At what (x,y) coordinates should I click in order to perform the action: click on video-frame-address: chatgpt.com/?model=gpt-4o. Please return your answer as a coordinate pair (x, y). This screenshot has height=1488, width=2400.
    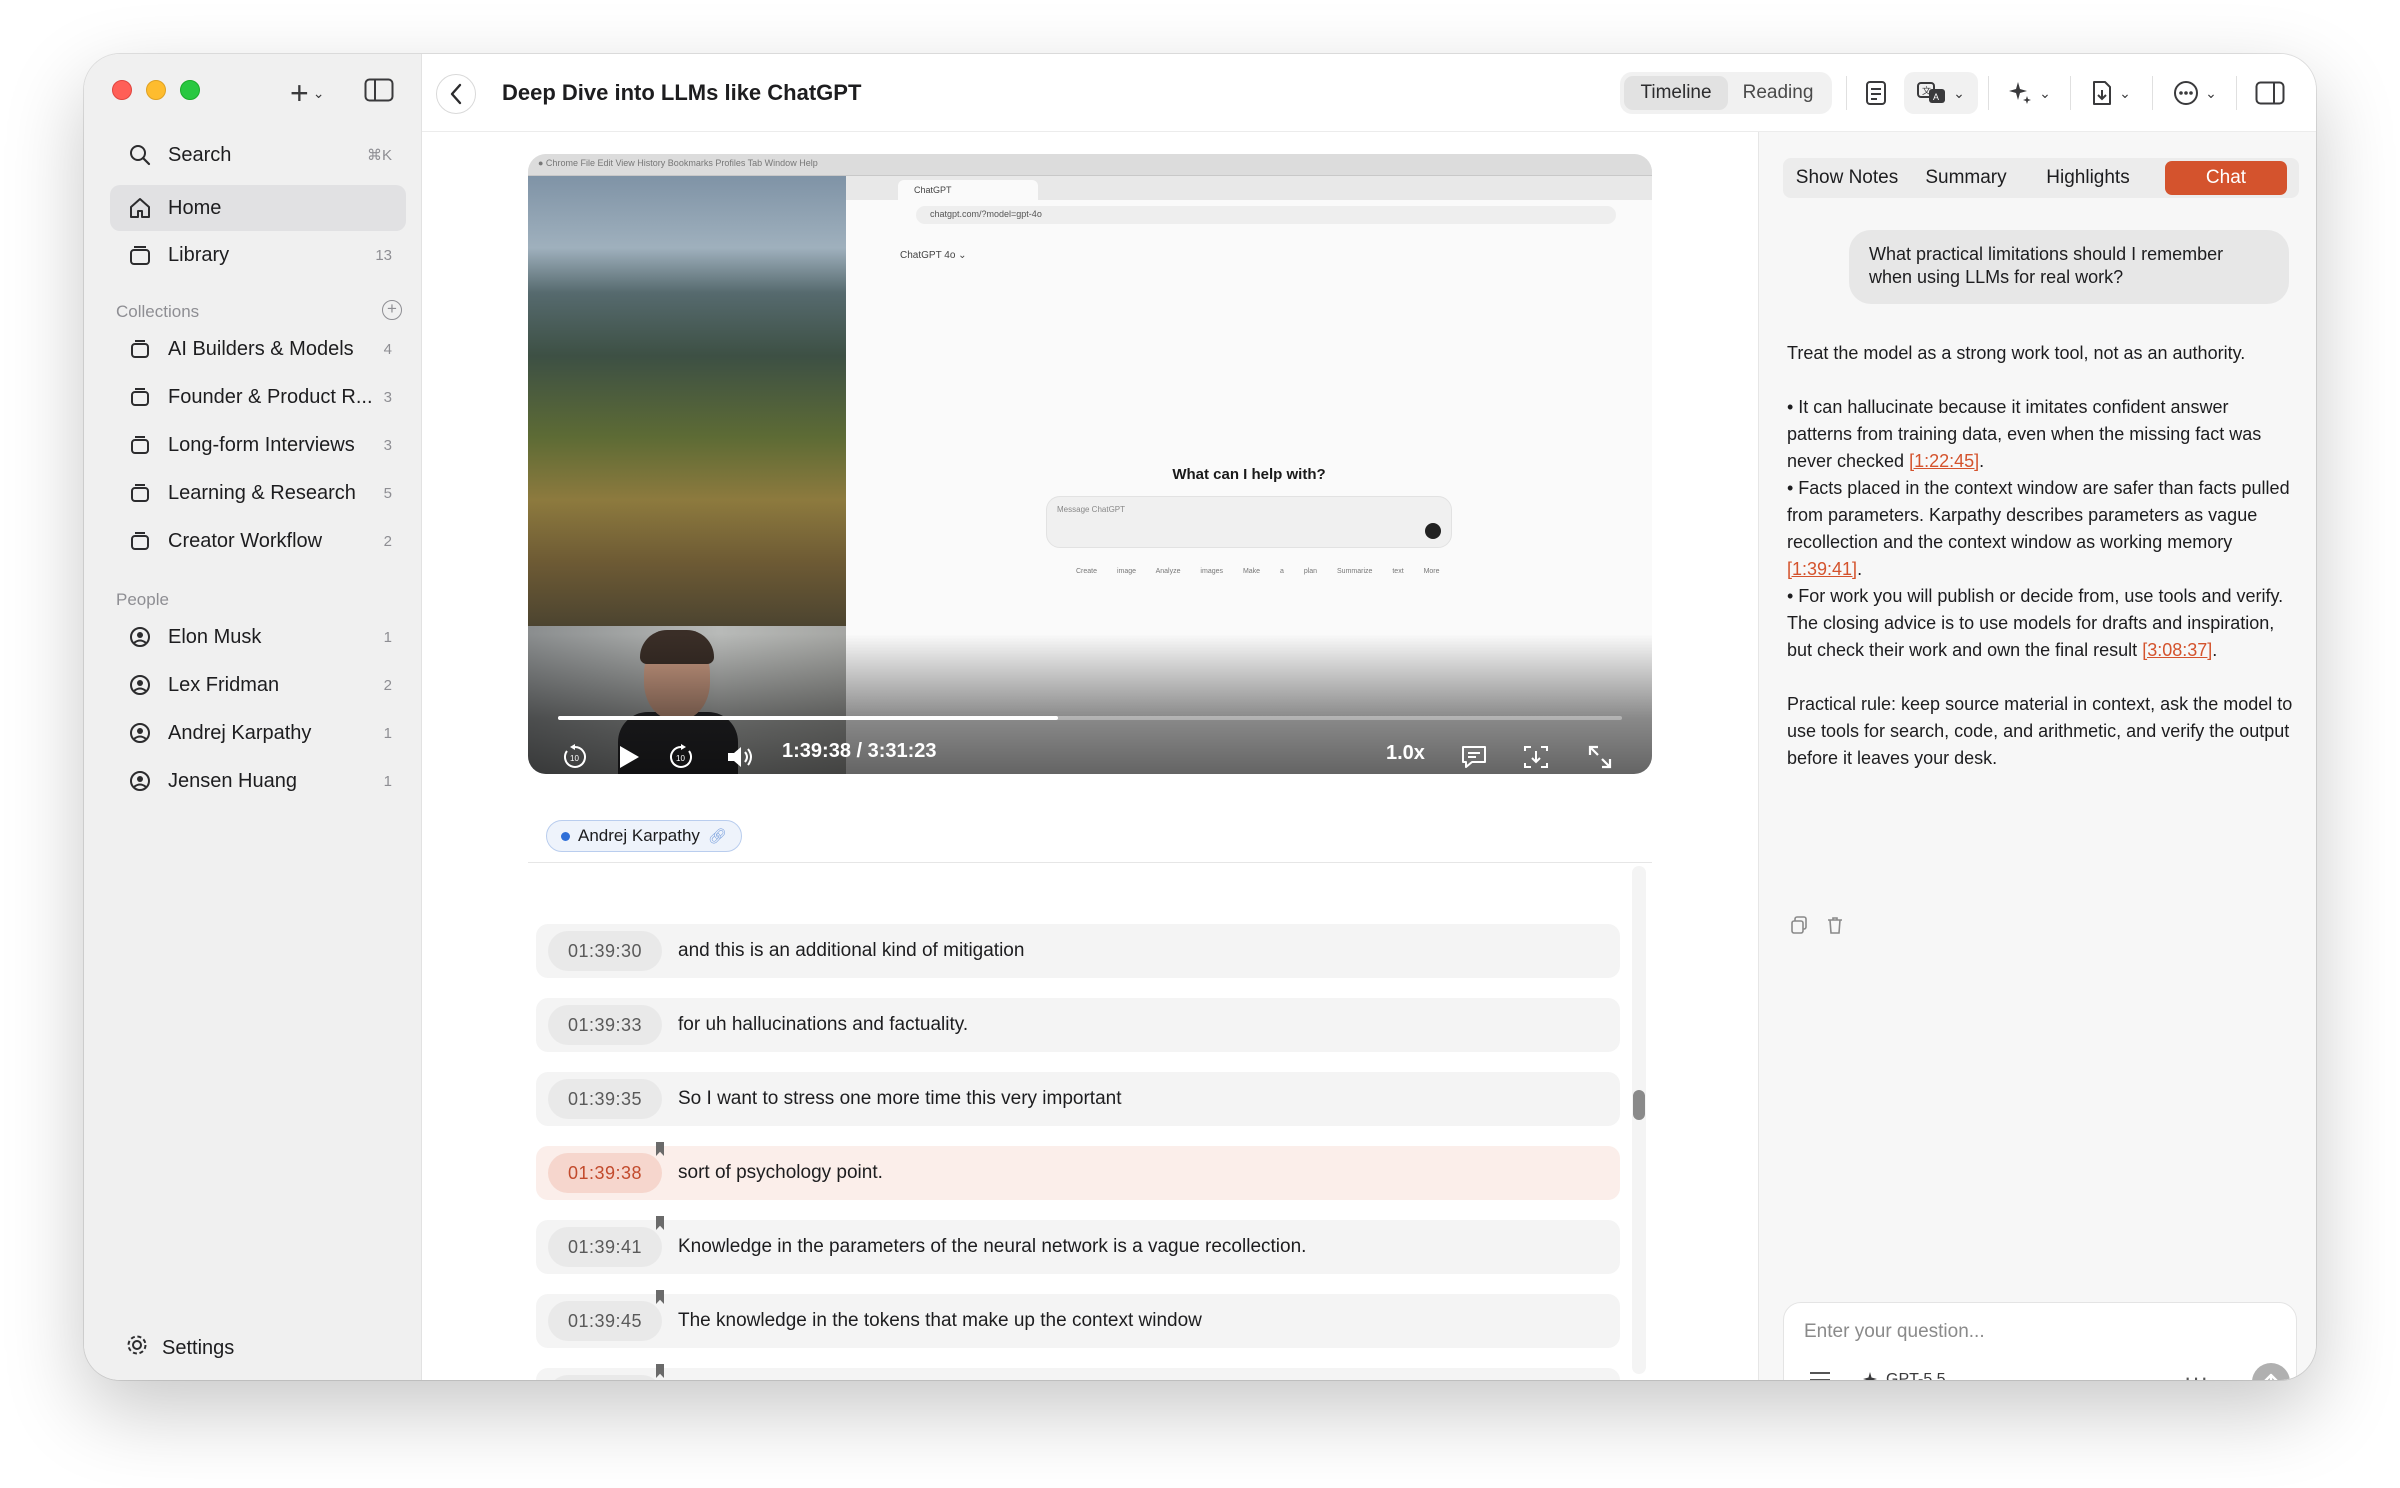
    Looking at the image, I should click on (1266, 215).